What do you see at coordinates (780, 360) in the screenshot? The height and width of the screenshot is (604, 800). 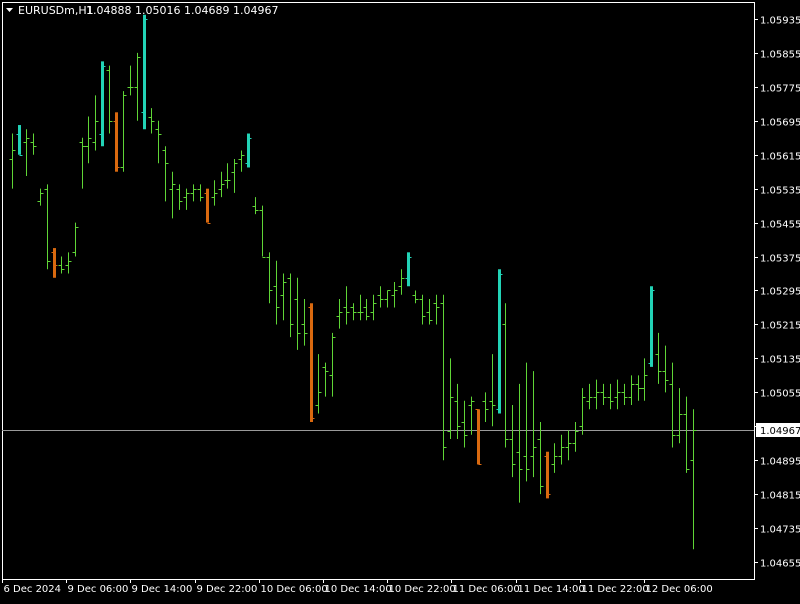 I see `price-tick-label: 1.05135` at bounding box center [780, 360].